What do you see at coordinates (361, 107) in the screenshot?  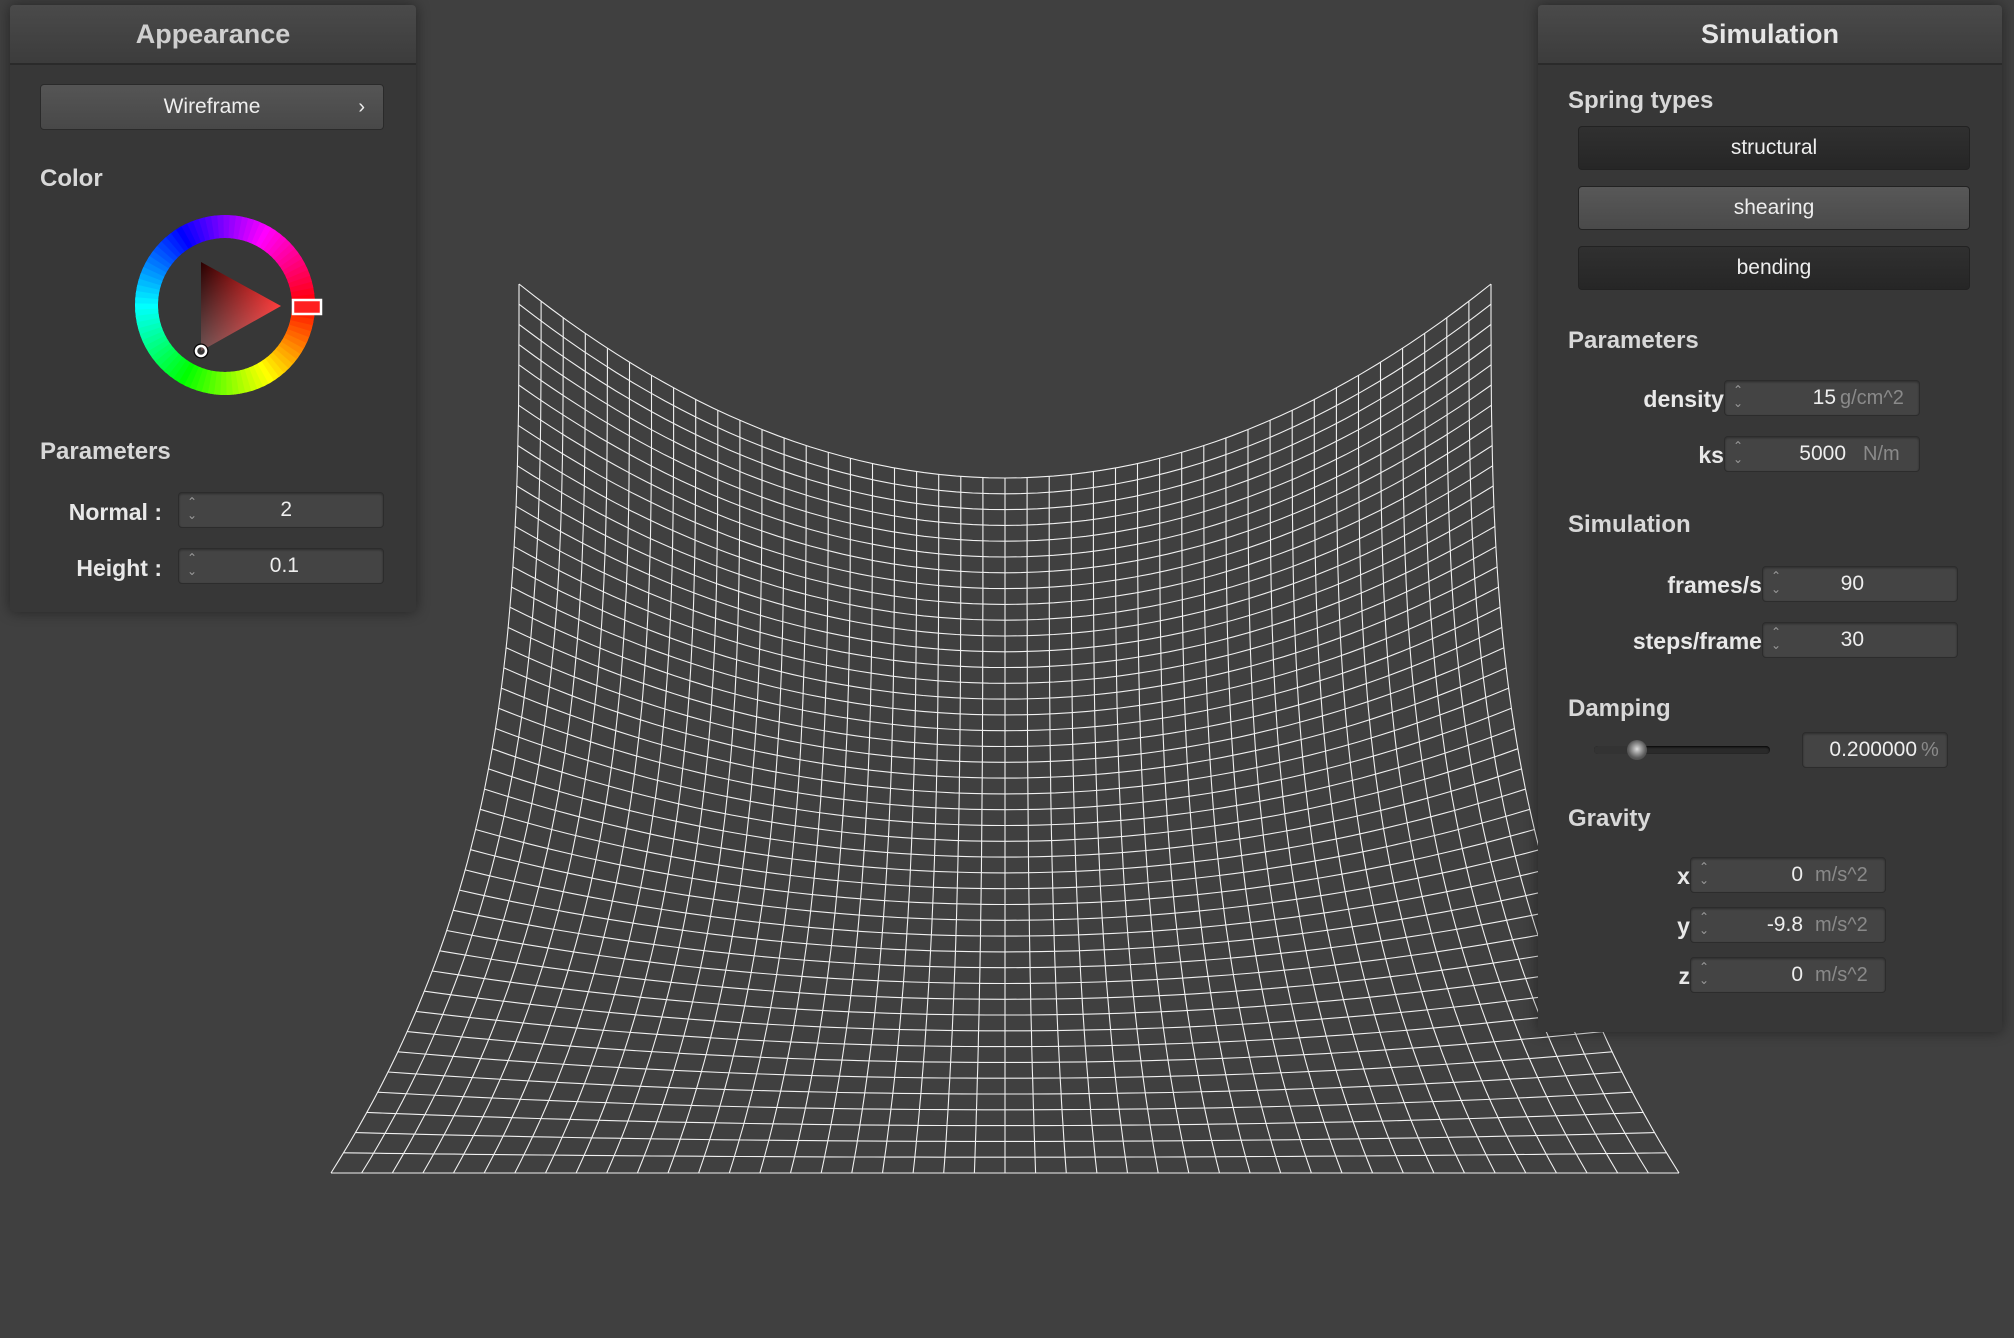 I see `chevron-right-icon: ›` at bounding box center [361, 107].